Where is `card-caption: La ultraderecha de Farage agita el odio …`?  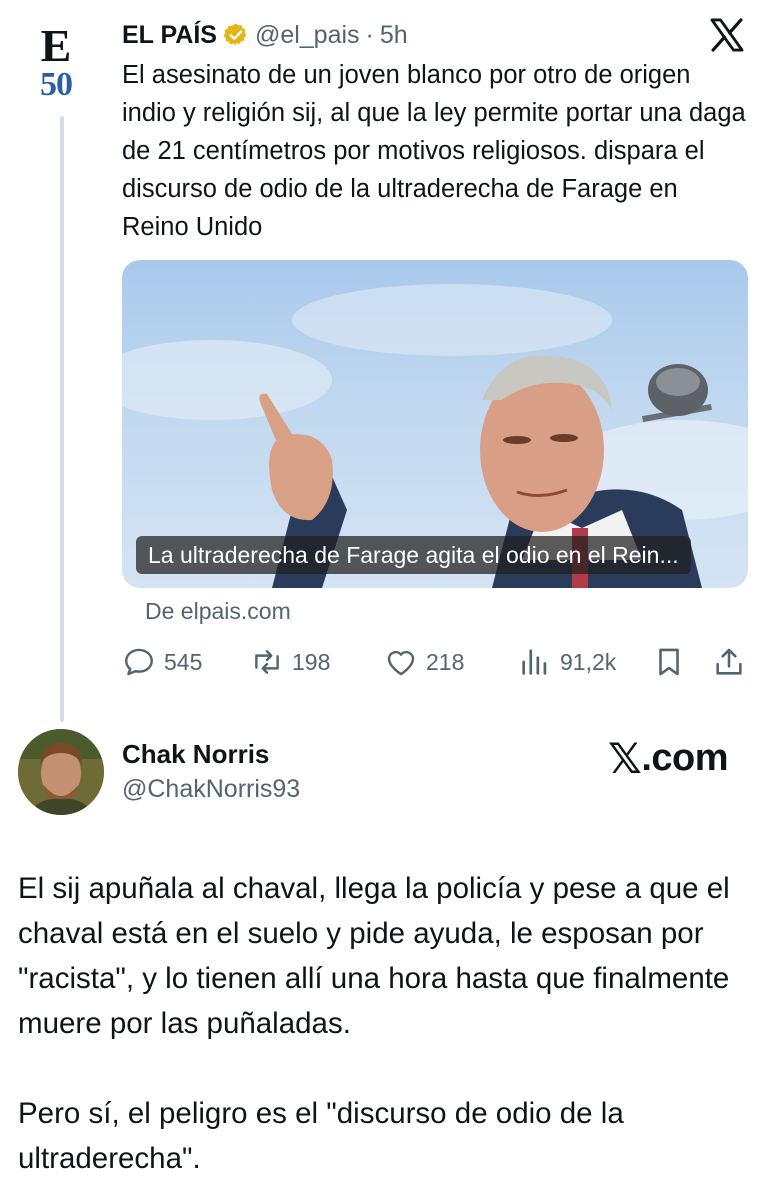
card-caption: La ultraderecha de Farage agita el odio … is located at coordinates (413, 555).